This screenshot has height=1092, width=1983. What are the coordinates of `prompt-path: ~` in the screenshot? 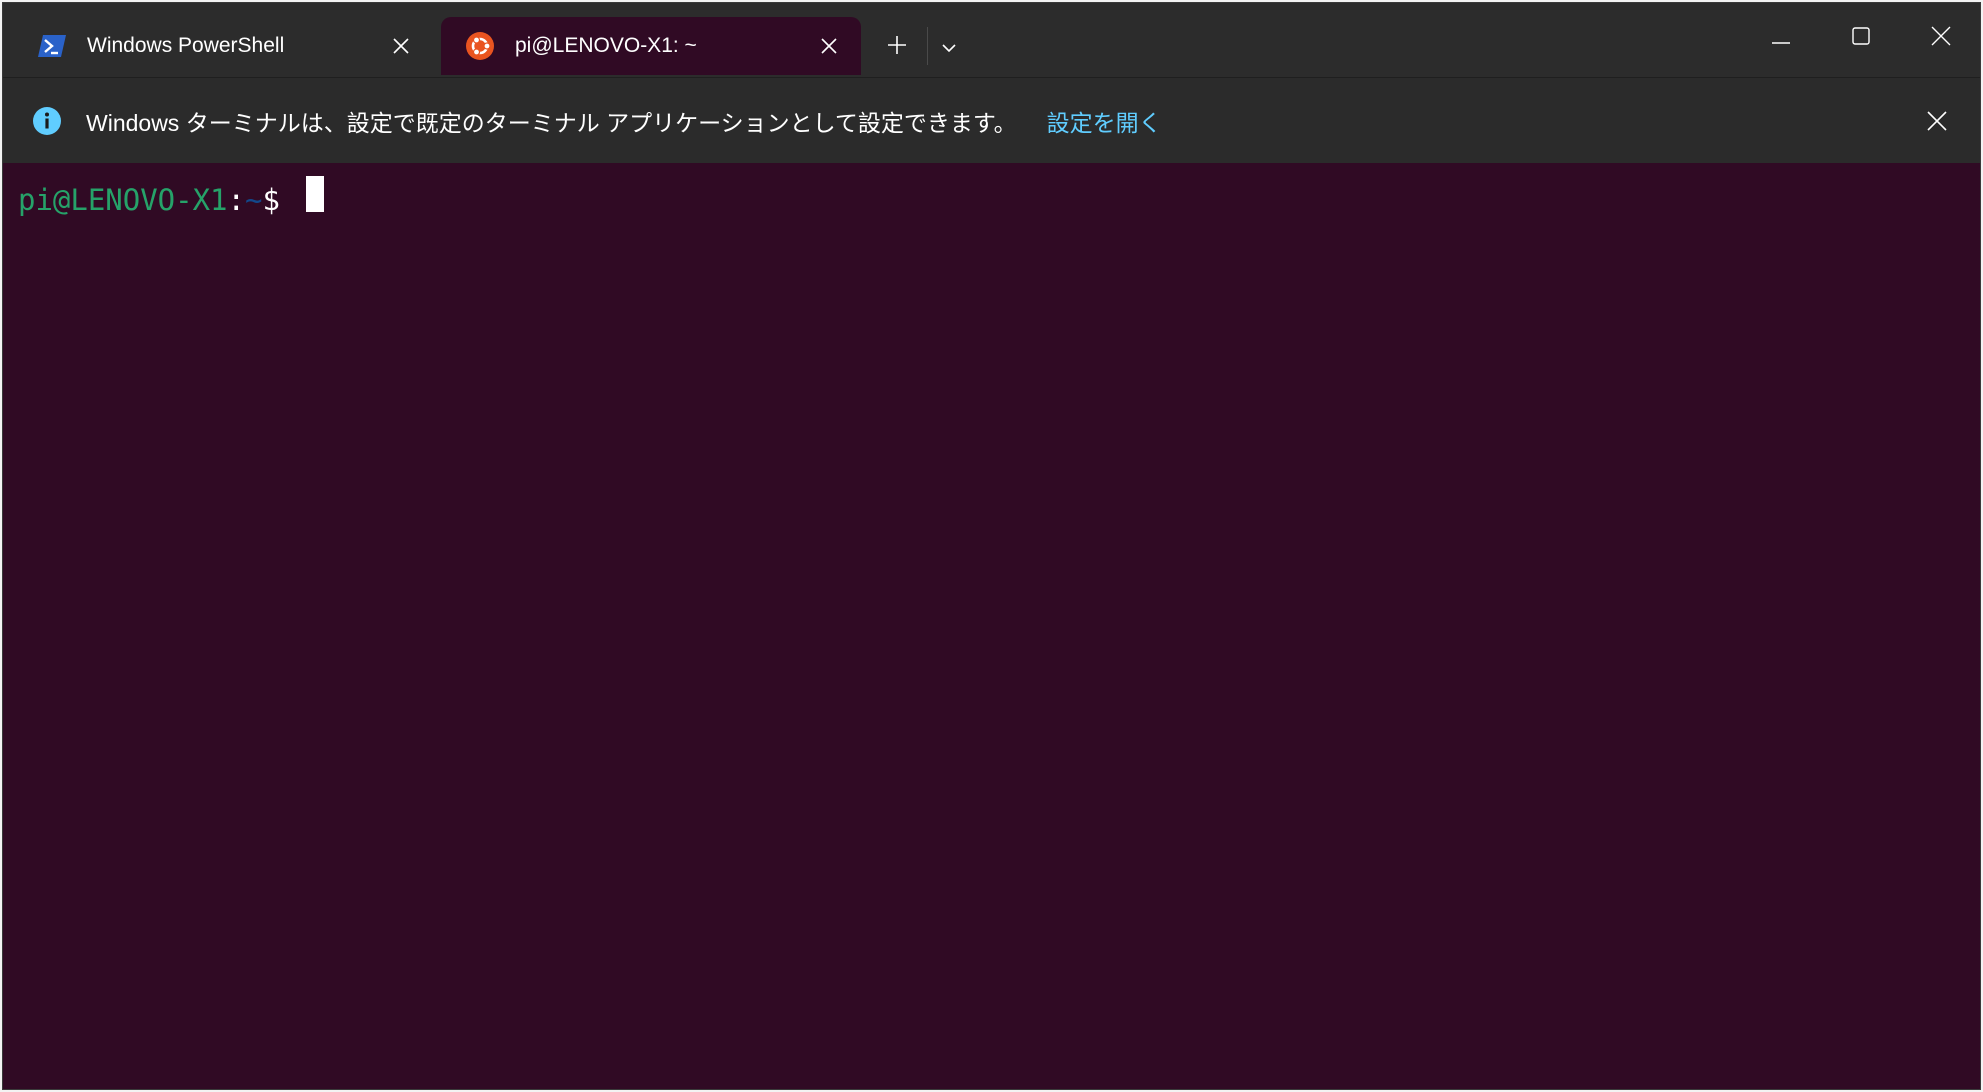 It's located at (253, 200).